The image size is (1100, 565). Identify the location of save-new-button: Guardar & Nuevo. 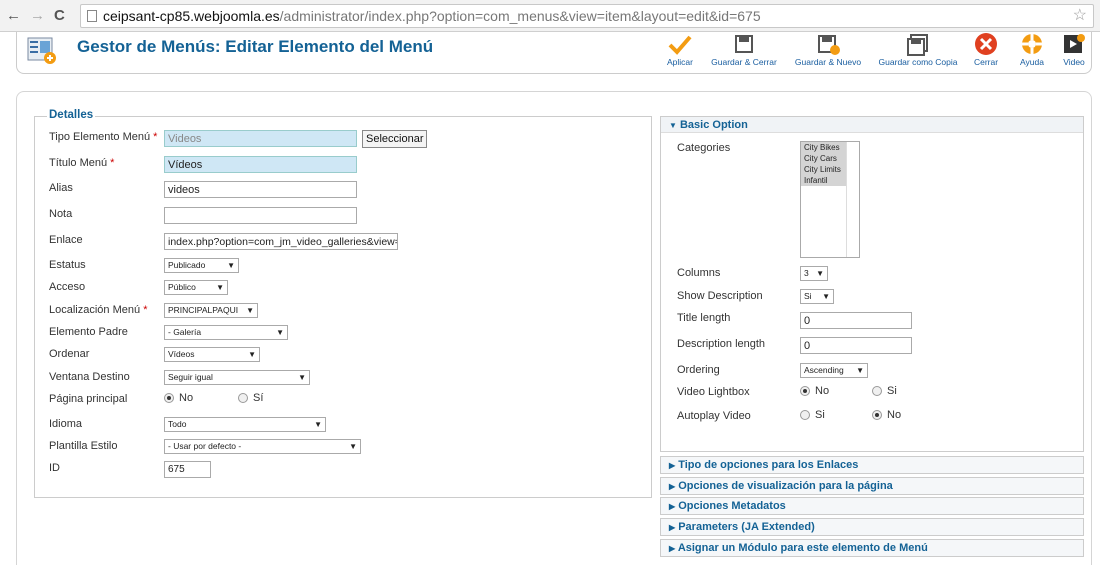
(828, 49).